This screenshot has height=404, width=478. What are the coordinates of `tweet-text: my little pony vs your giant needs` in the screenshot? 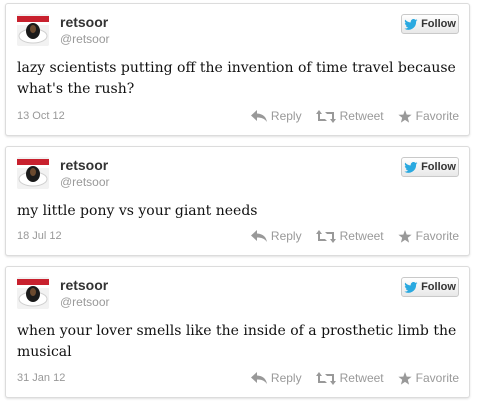 It's located at (137, 211).